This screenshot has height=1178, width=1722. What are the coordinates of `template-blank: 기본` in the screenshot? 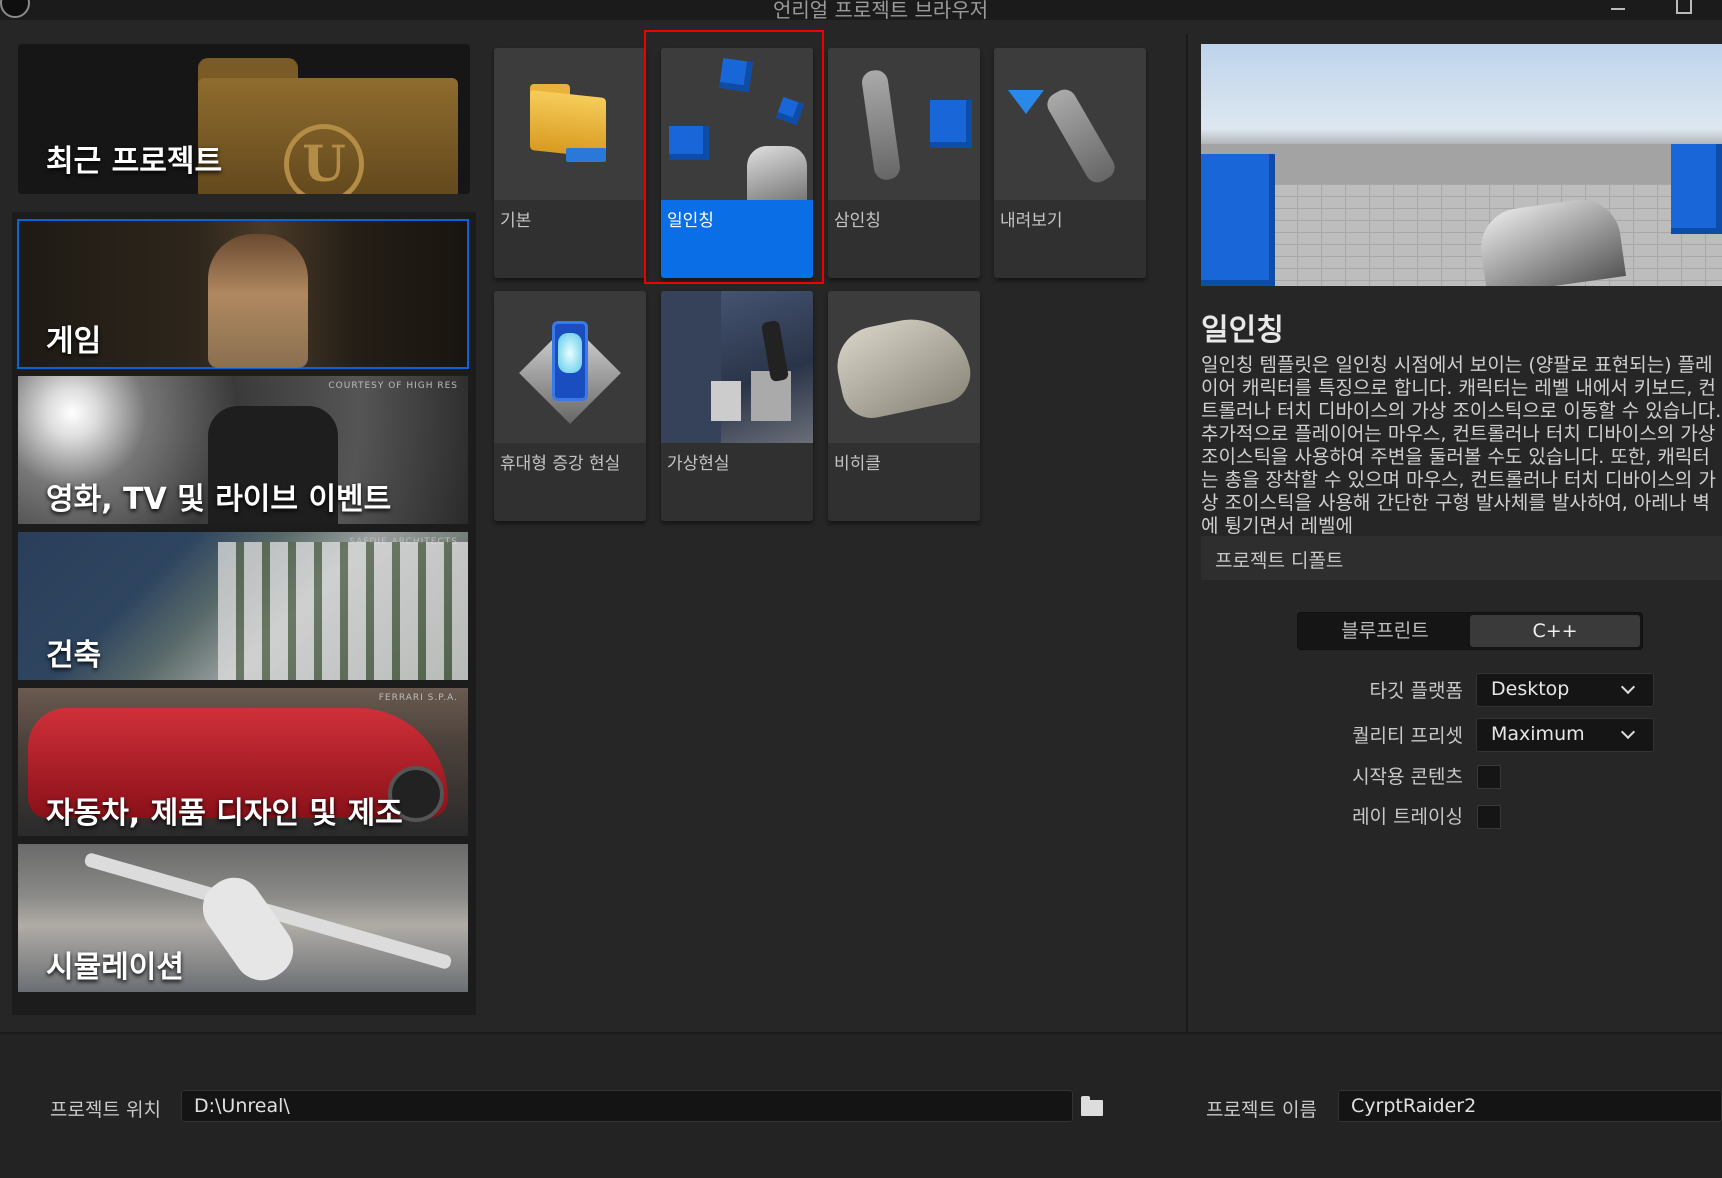 It's located at (570, 163).